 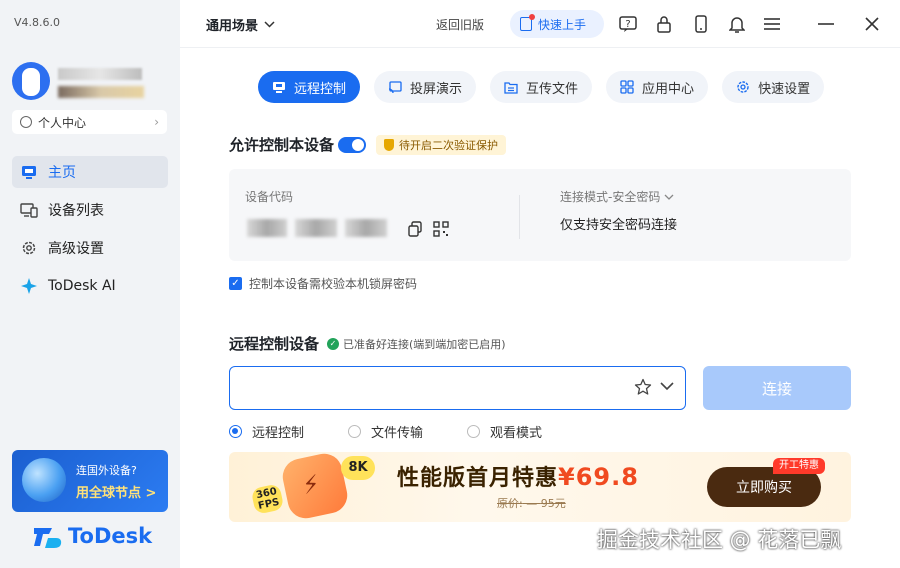 I want to click on menu-icon, so click(x=772, y=24).